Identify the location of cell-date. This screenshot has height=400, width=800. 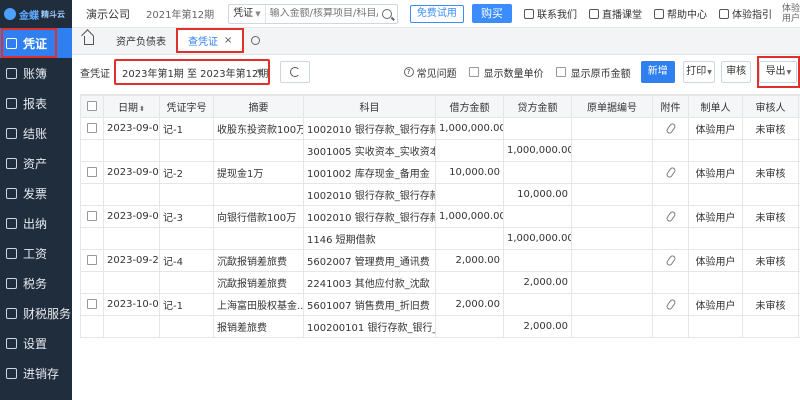
(131, 150).